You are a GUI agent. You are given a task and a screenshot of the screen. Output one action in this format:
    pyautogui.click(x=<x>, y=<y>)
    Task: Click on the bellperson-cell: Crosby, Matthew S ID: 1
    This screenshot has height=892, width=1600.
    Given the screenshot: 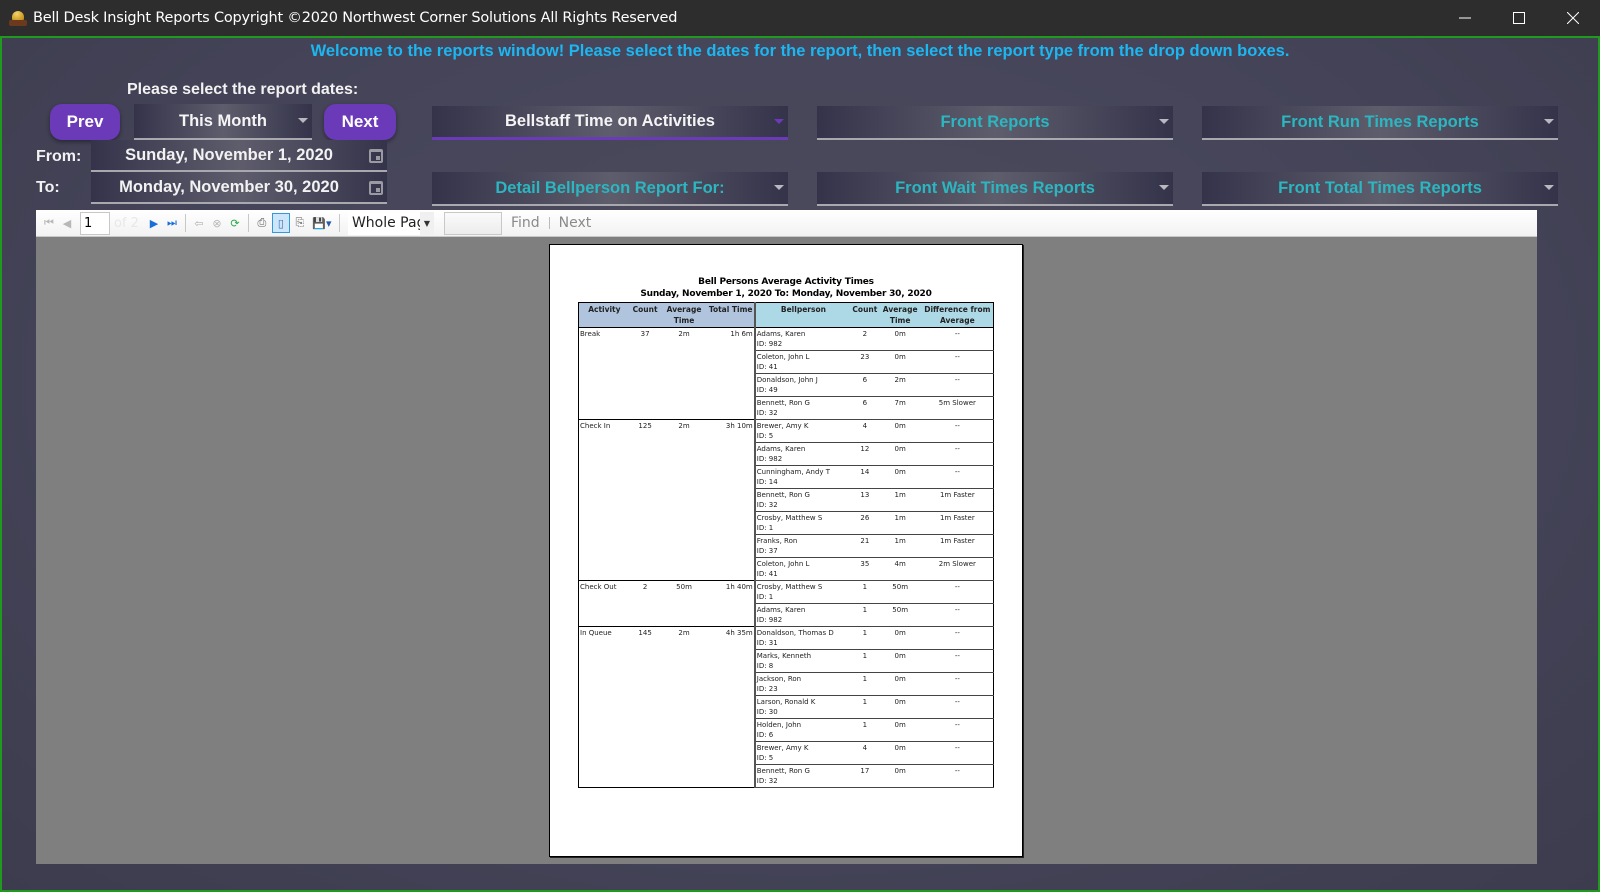 What is the action you would take?
    pyautogui.click(x=803, y=592)
    